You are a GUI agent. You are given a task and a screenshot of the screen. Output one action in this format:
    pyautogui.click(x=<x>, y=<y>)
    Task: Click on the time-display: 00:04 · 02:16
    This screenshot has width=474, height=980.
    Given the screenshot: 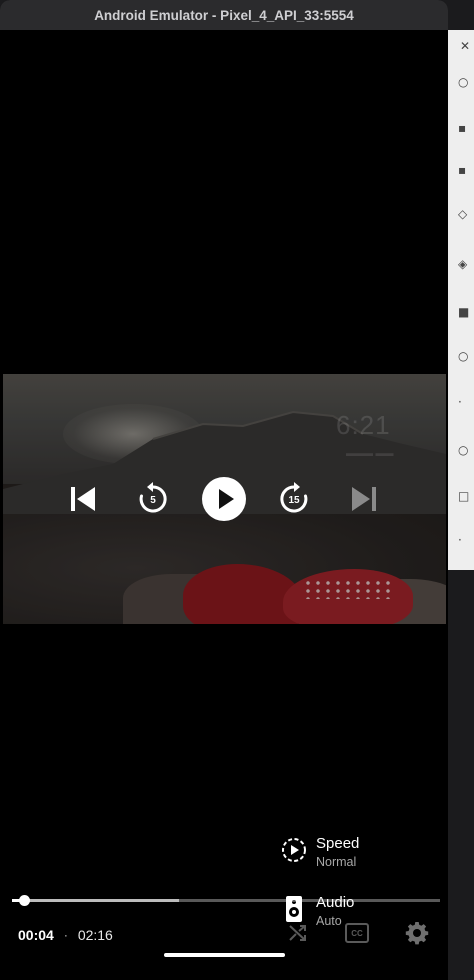 What is the action you would take?
    pyautogui.click(x=65, y=935)
    